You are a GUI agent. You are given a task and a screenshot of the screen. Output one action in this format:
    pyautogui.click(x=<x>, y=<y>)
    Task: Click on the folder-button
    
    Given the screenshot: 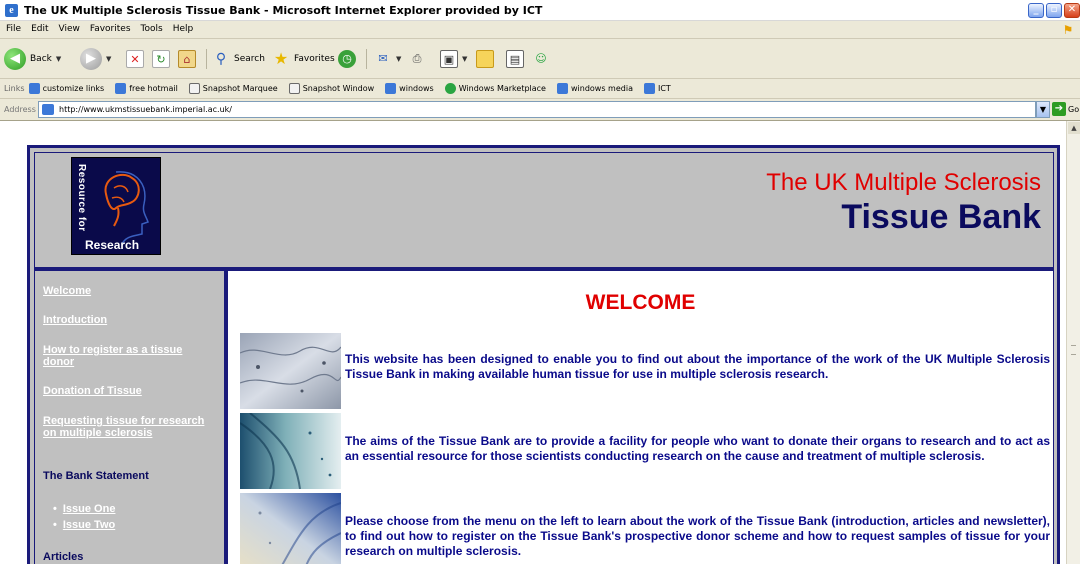 What is the action you would take?
    pyautogui.click(x=485, y=59)
    